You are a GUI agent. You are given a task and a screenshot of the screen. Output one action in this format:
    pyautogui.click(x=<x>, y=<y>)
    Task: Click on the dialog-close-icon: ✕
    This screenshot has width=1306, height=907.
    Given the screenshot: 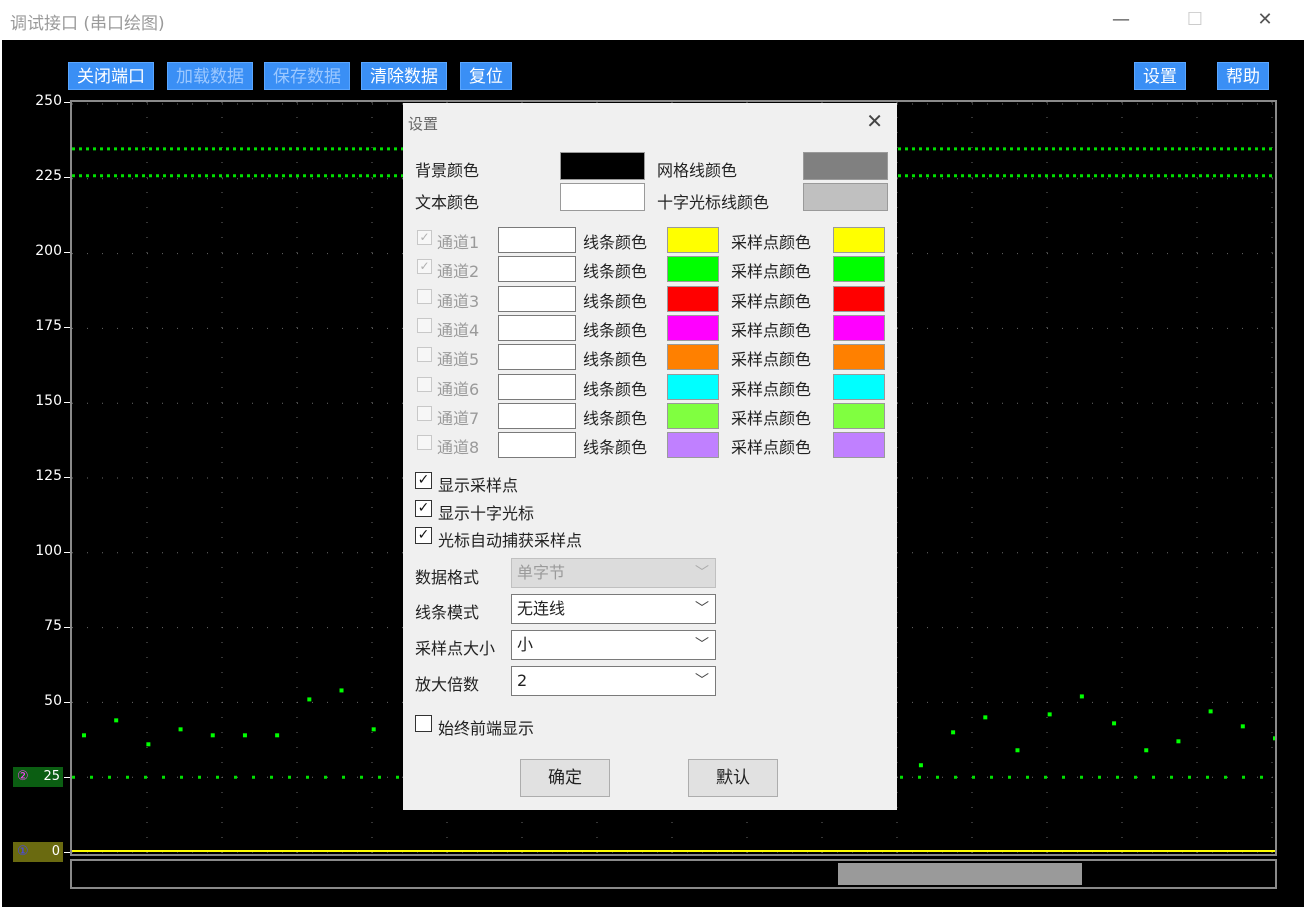 What is the action you would take?
    pyautogui.click(x=874, y=121)
    